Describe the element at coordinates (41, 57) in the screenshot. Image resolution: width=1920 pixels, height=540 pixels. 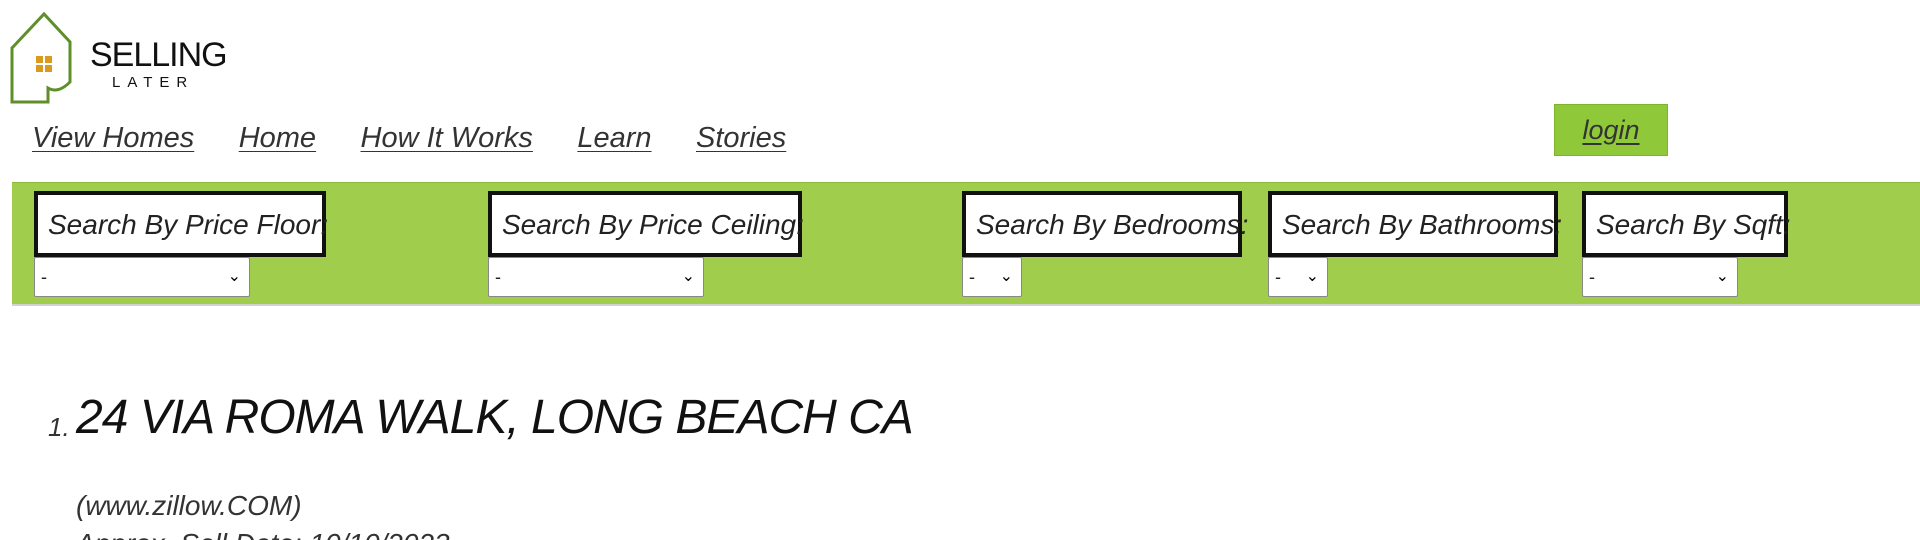
I see `house-logo-icon` at that location.